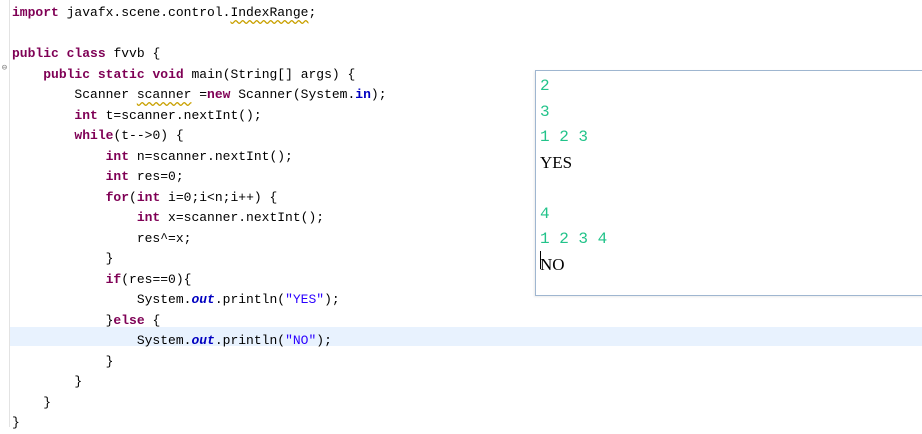 Image resolution: width=922 pixels, height=434 pixels. What do you see at coordinates (129, 320) in the screenshot?
I see `code-token: else` at bounding box center [129, 320].